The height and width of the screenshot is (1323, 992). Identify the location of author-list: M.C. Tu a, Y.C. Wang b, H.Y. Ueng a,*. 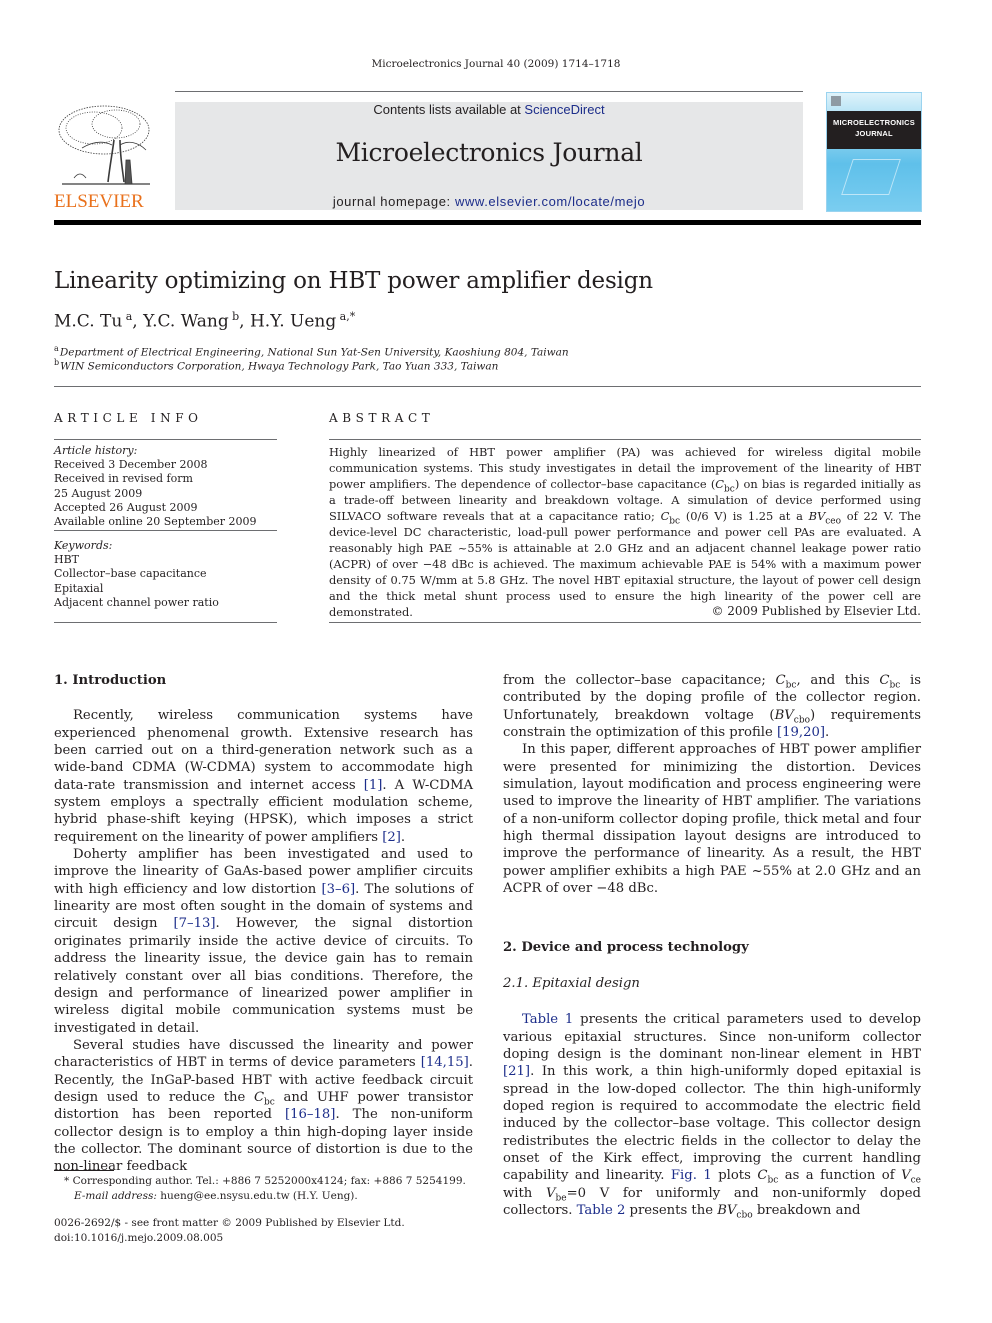
(205, 321).